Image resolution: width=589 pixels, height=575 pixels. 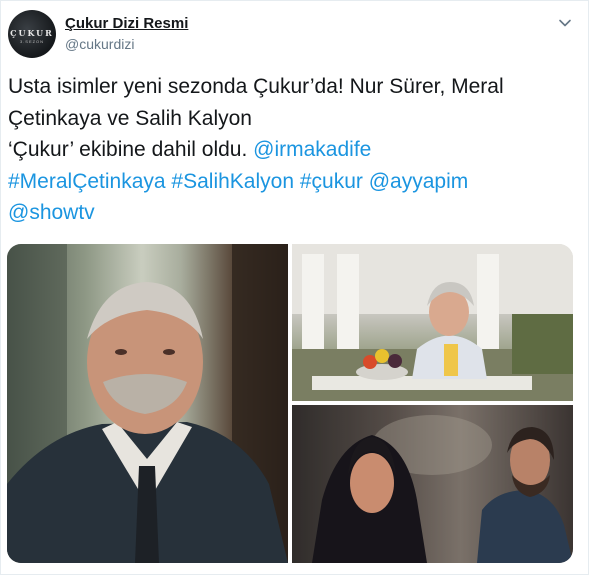 I want to click on mention-irmakadife: @irmakadife, so click(x=312, y=149).